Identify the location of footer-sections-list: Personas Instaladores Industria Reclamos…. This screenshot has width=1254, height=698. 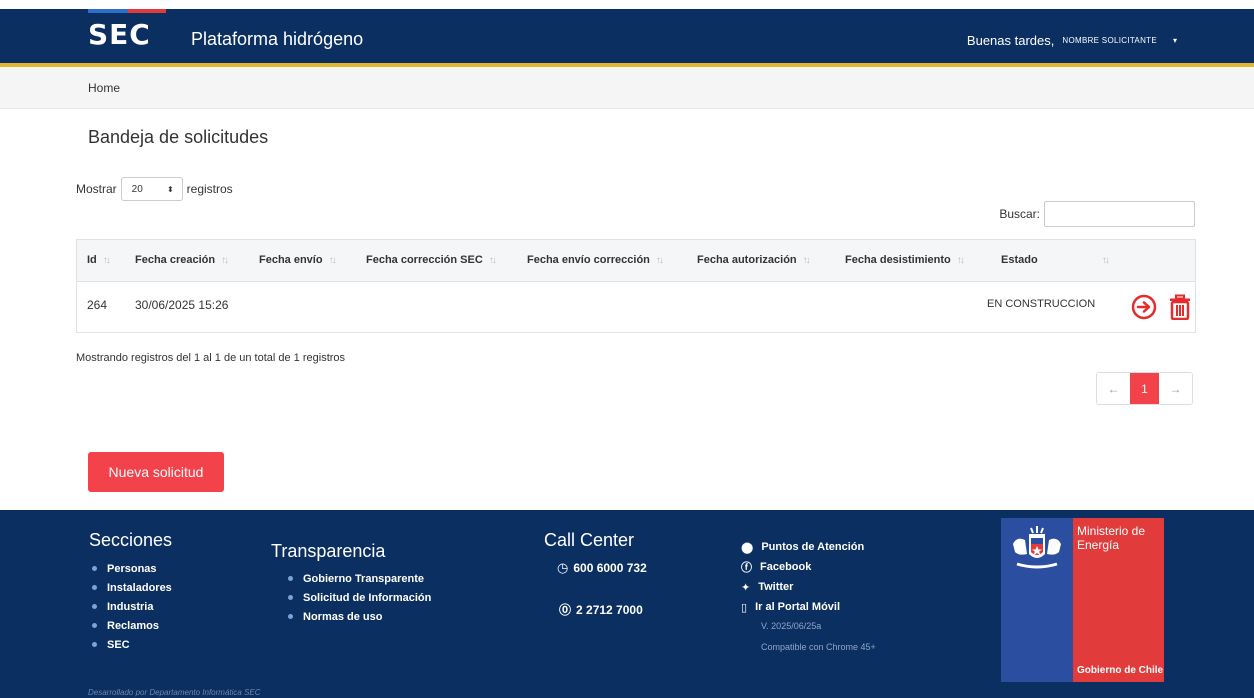
(132, 606).